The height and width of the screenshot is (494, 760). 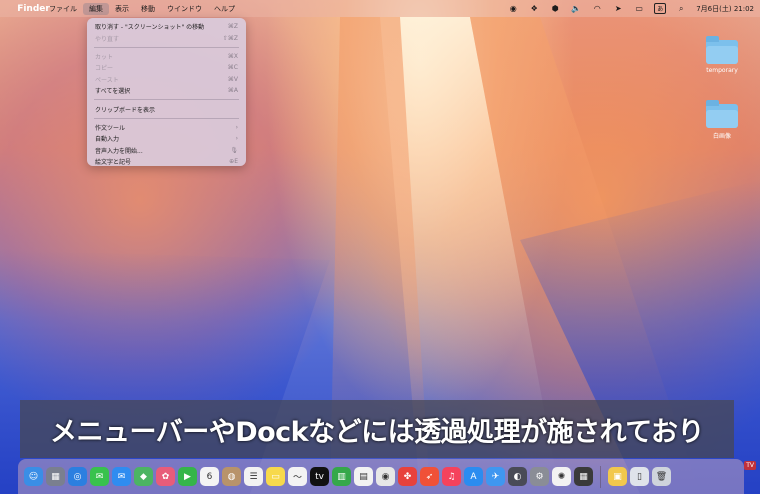 I want to click on edit-menu-item: コピー ⌘C, so click(x=166, y=67).